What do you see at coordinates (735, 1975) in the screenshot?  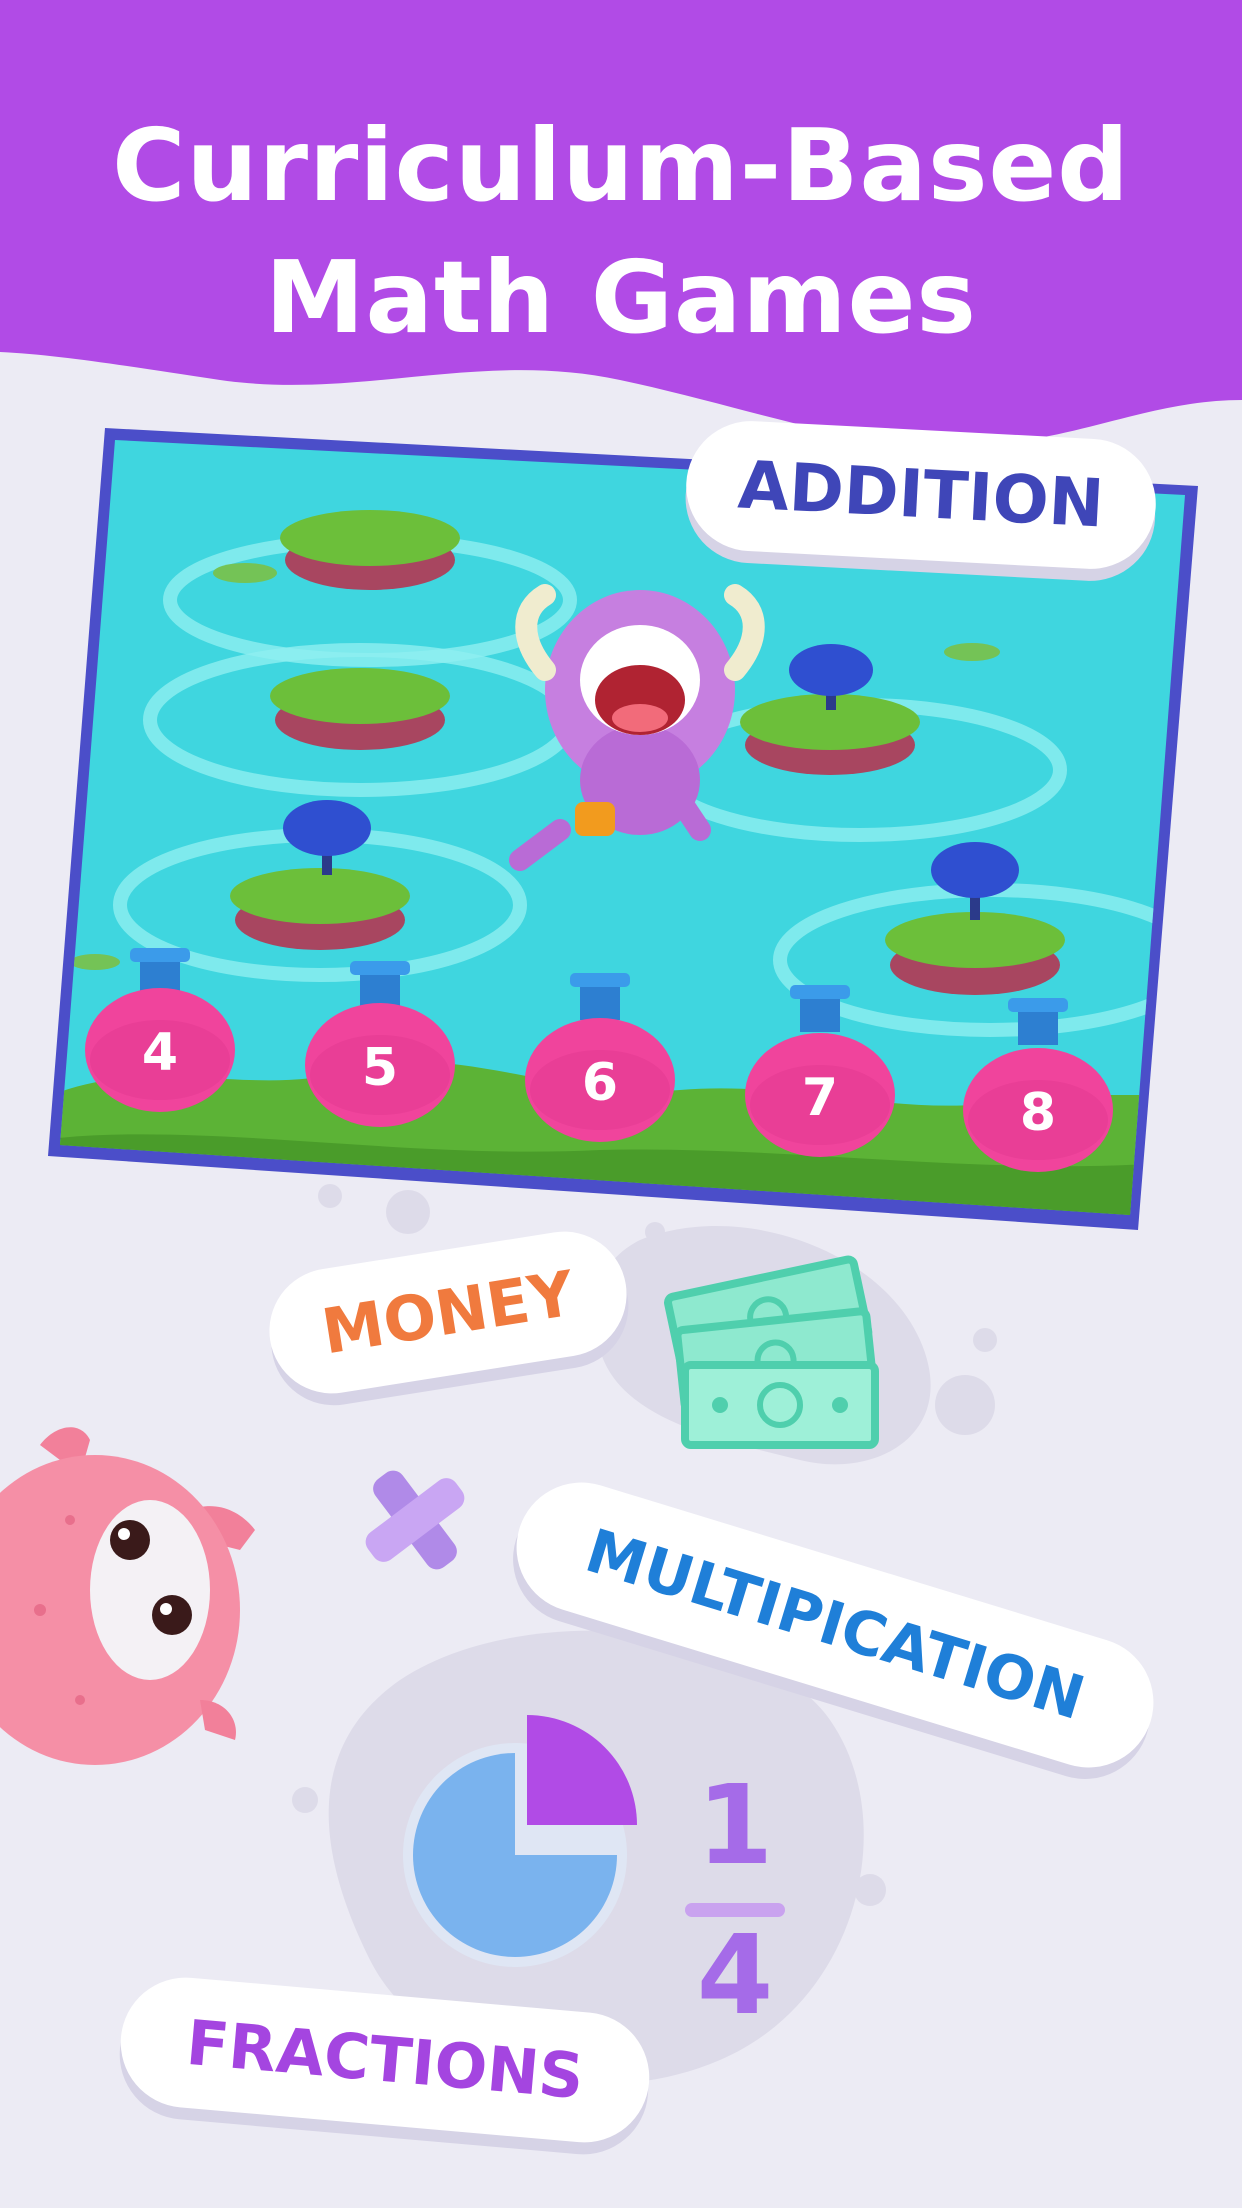 I see `fraction-denominator: 4` at bounding box center [735, 1975].